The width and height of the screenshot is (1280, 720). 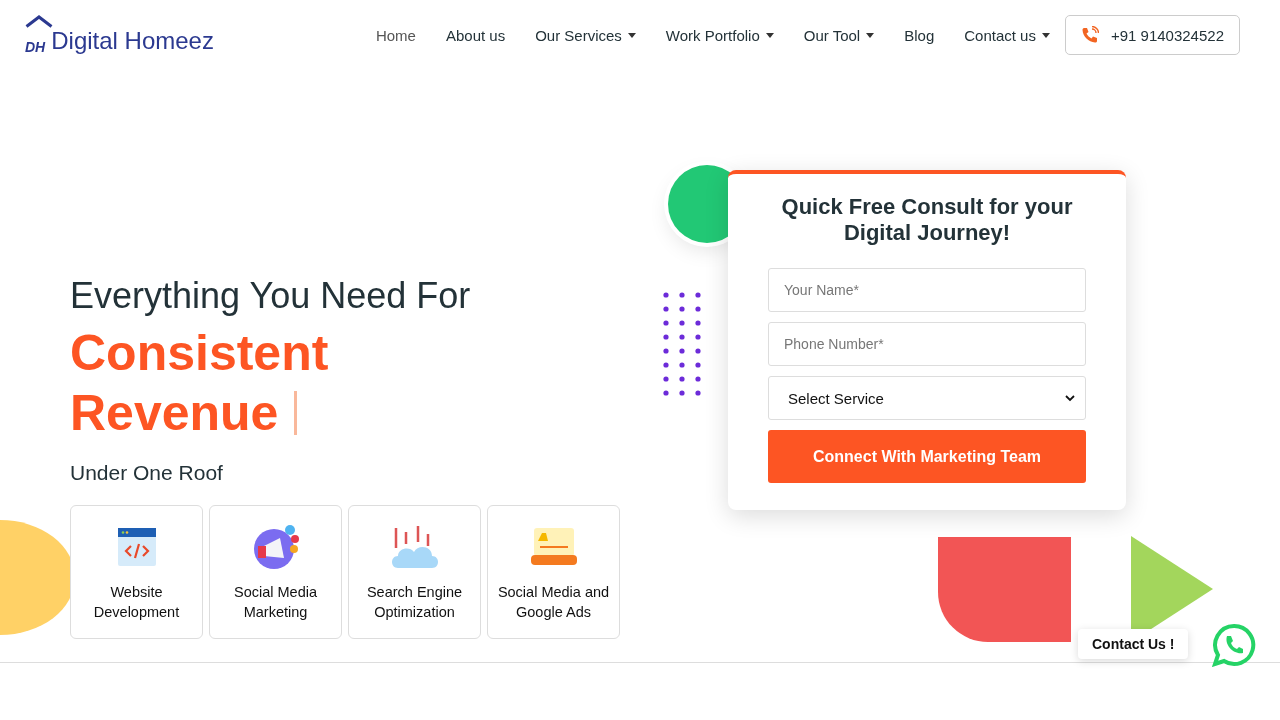 What do you see at coordinates (136, 572) in the screenshot?
I see `service-card: Website Development` at bounding box center [136, 572].